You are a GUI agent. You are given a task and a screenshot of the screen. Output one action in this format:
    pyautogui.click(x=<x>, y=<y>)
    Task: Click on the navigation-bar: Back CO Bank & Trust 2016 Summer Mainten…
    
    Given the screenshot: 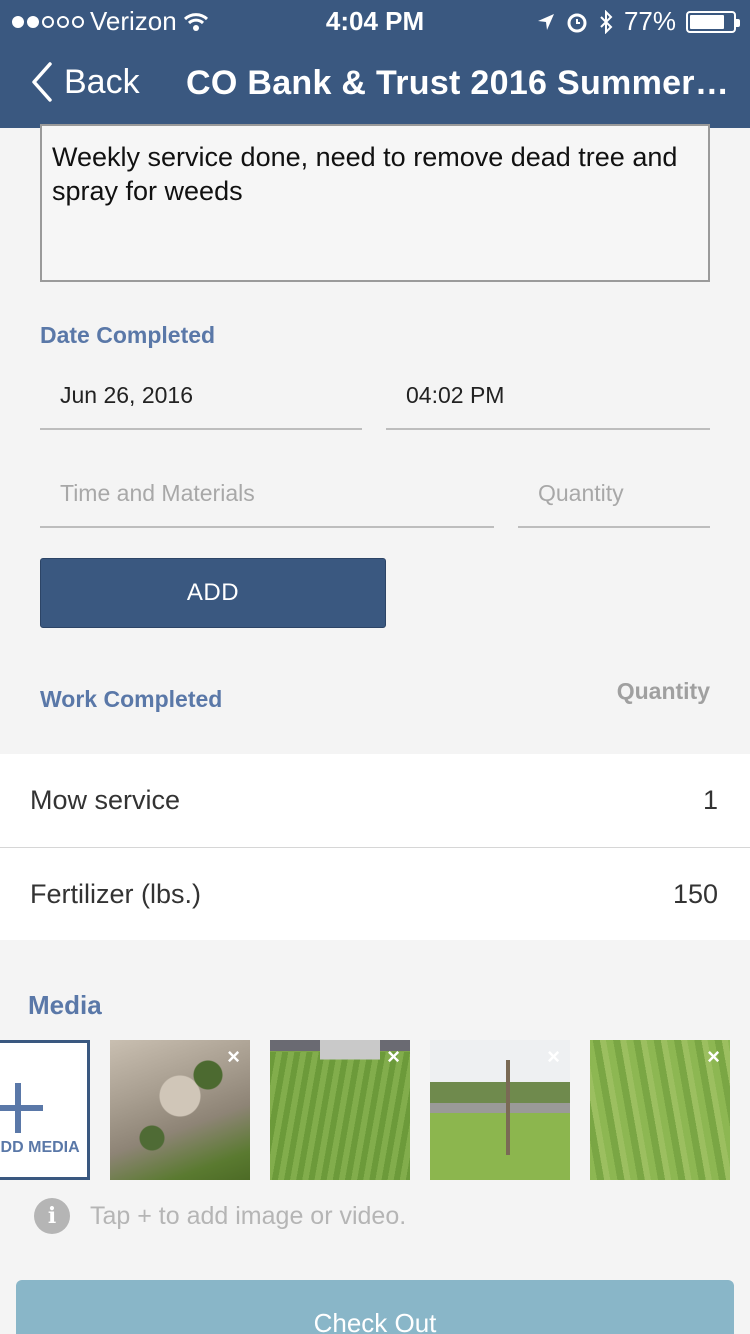 What is the action you would take?
    pyautogui.click(x=375, y=84)
    